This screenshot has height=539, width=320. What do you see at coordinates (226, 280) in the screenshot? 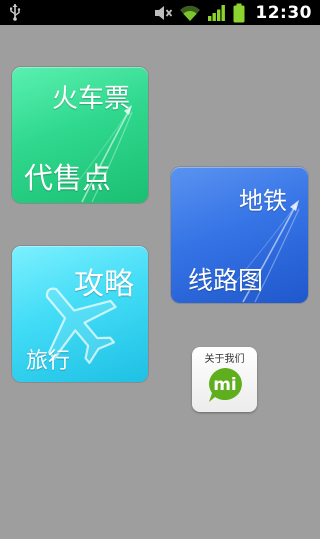
I see `tile-subtitle: 线路图` at bounding box center [226, 280].